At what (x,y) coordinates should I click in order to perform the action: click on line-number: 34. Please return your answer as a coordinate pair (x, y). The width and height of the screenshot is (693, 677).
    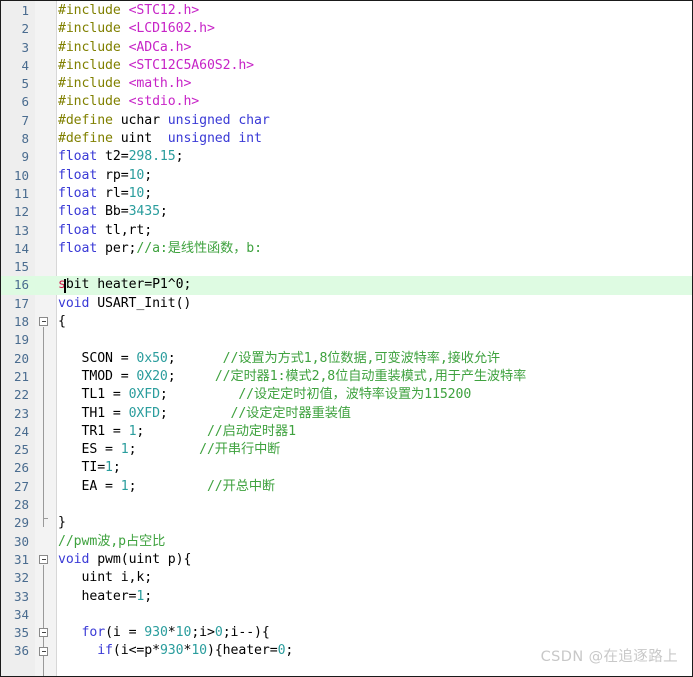
    Looking at the image, I should click on (21, 614).